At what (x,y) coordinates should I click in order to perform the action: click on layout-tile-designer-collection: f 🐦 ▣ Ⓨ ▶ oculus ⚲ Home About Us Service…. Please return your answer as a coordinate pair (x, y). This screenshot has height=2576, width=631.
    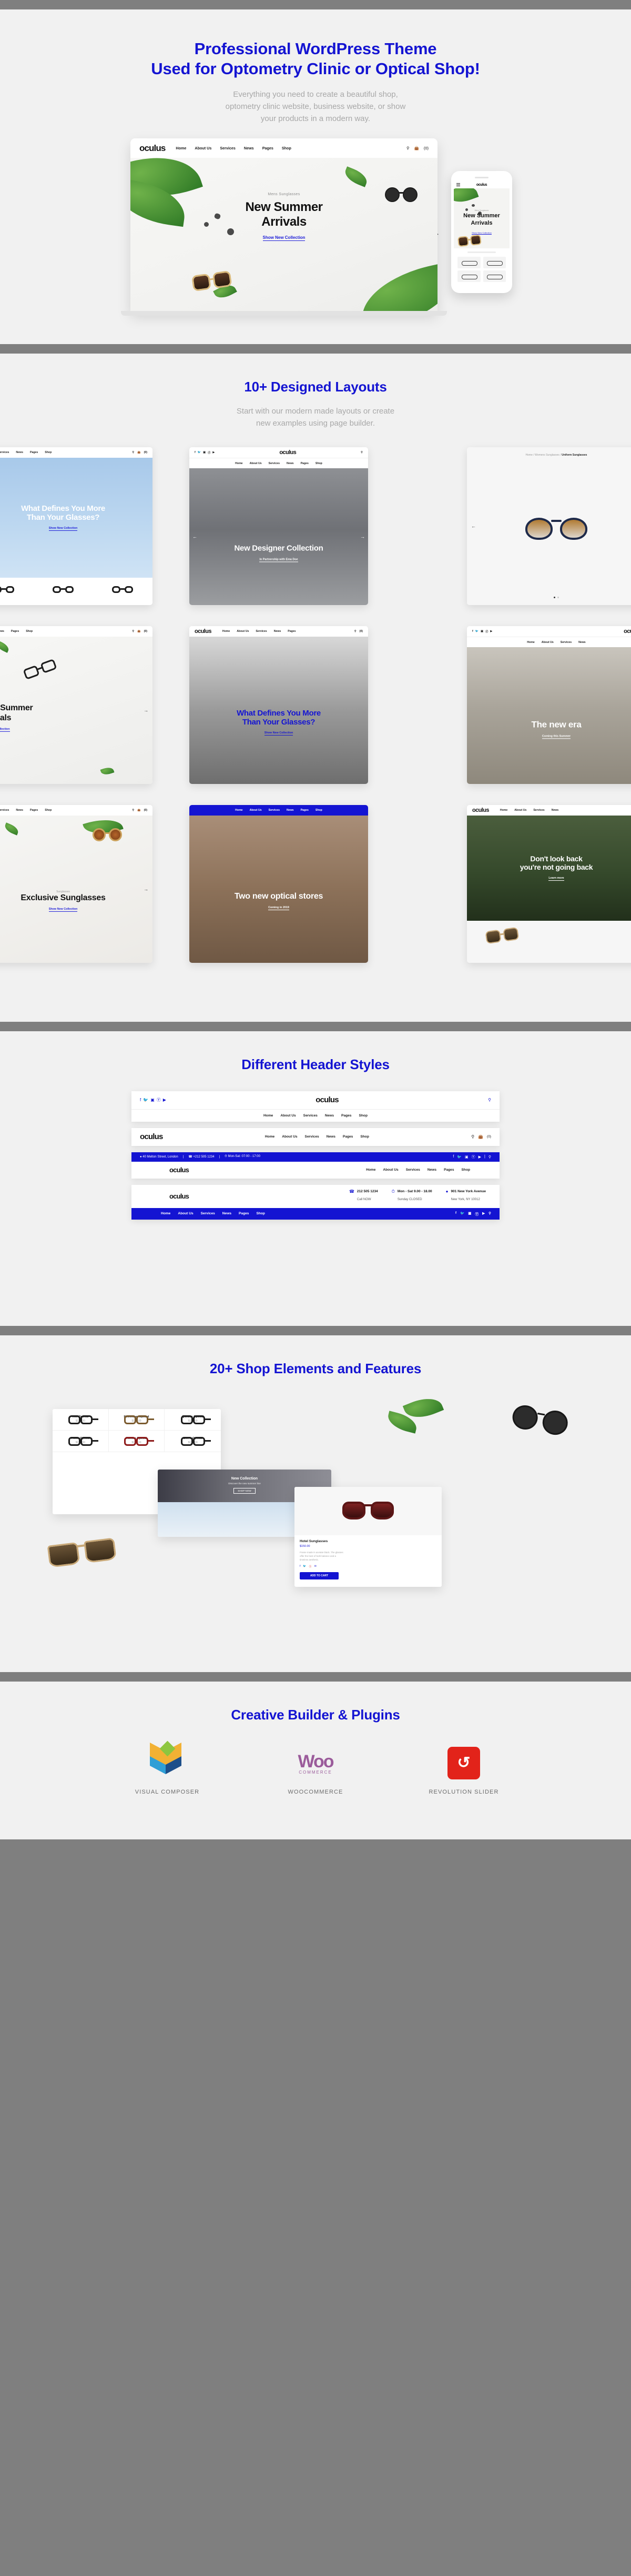
    Looking at the image, I should click on (278, 526).